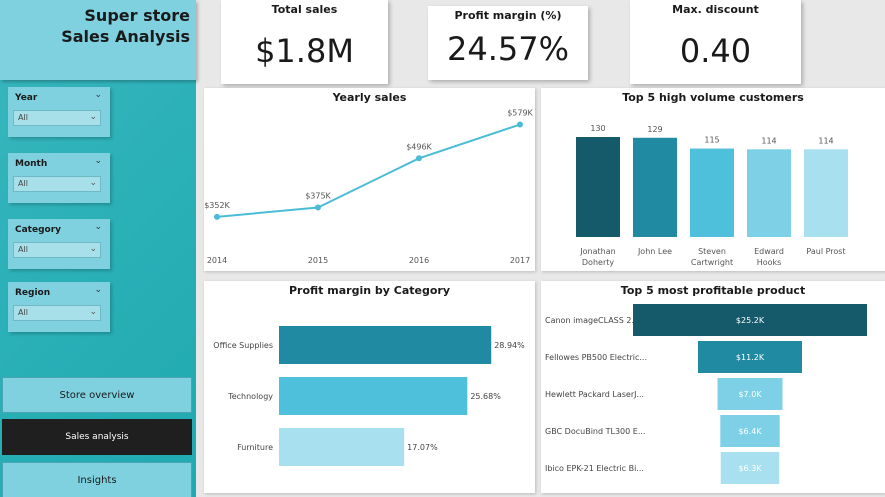 This screenshot has height=497, width=885. What do you see at coordinates (750, 320) in the screenshot?
I see `data-label: $25.2K` at bounding box center [750, 320].